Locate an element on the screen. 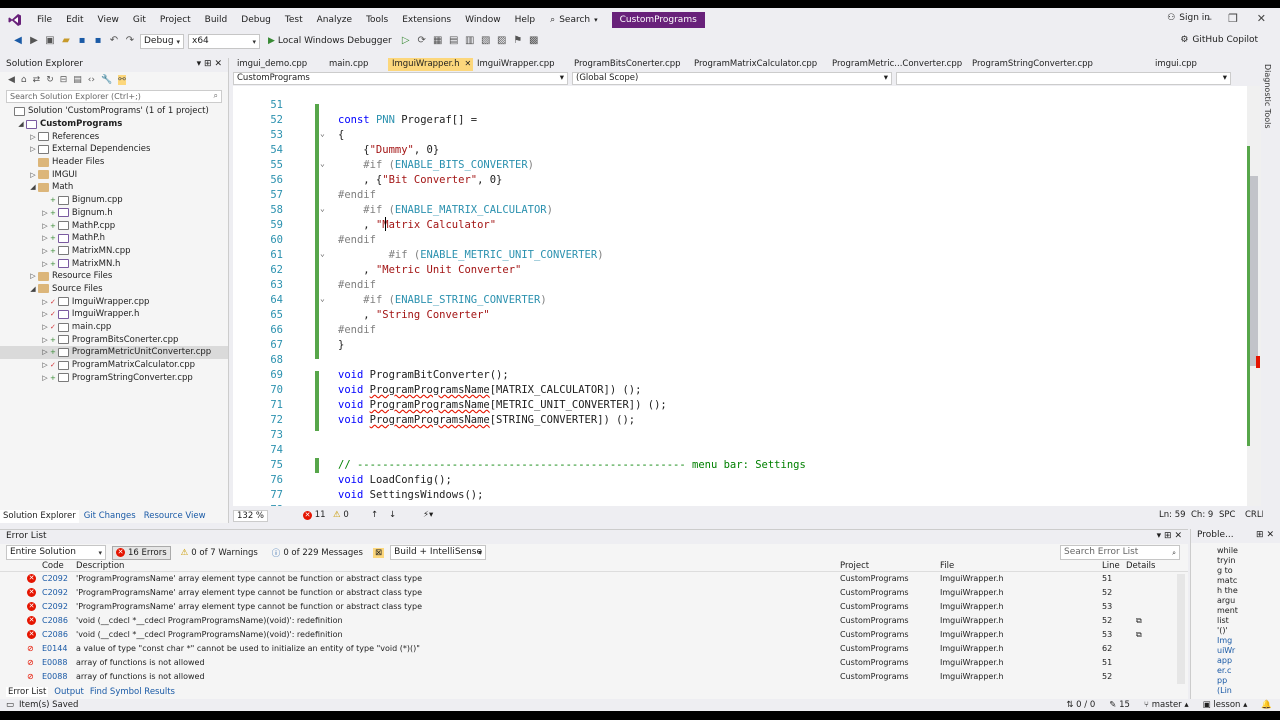 The width and height of the screenshot is (1280, 720). undo-icon: ↶ is located at coordinates (114, 41).